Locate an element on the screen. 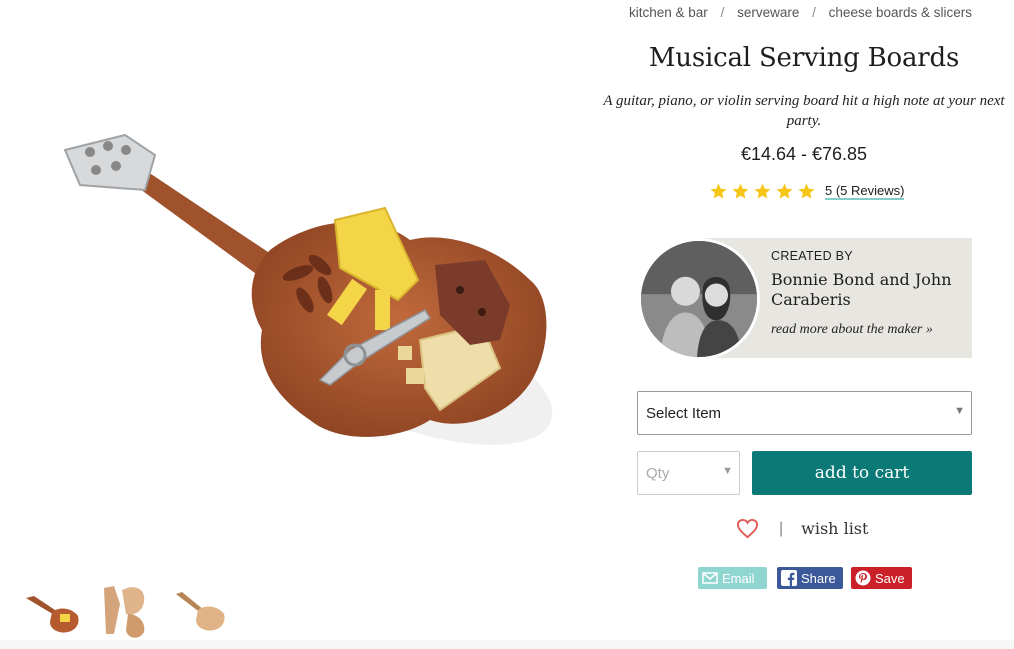 The width and height of the screenshot is (1014, 649). facebook-share-label: Share is located at coordinates (818, 578).